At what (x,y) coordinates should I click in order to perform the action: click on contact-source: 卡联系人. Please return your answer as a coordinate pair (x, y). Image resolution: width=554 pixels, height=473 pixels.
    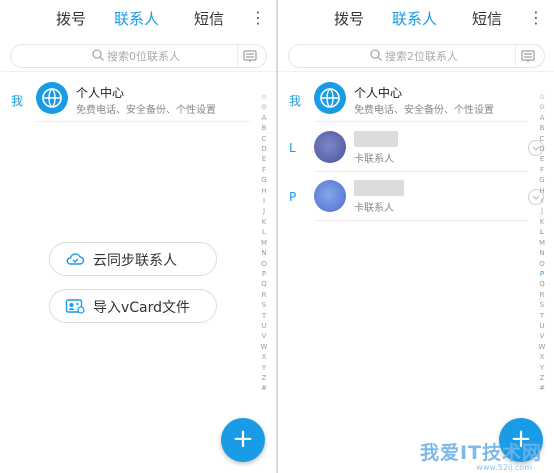
    Looking at the image, I should click on (374, 159).